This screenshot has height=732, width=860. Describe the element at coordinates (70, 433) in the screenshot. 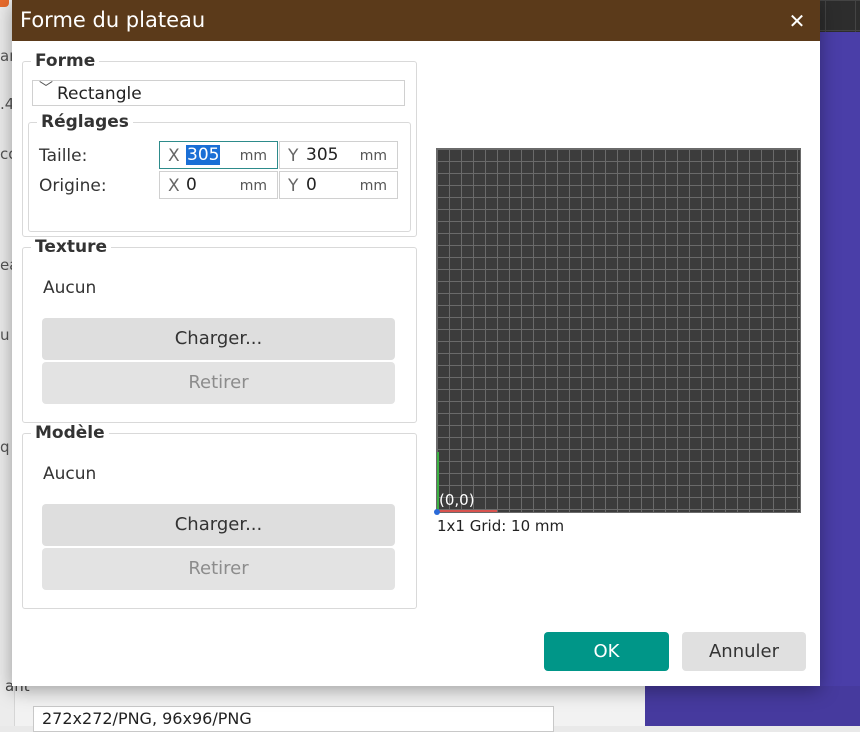

I see `model-group-title: Modèle` at that location.